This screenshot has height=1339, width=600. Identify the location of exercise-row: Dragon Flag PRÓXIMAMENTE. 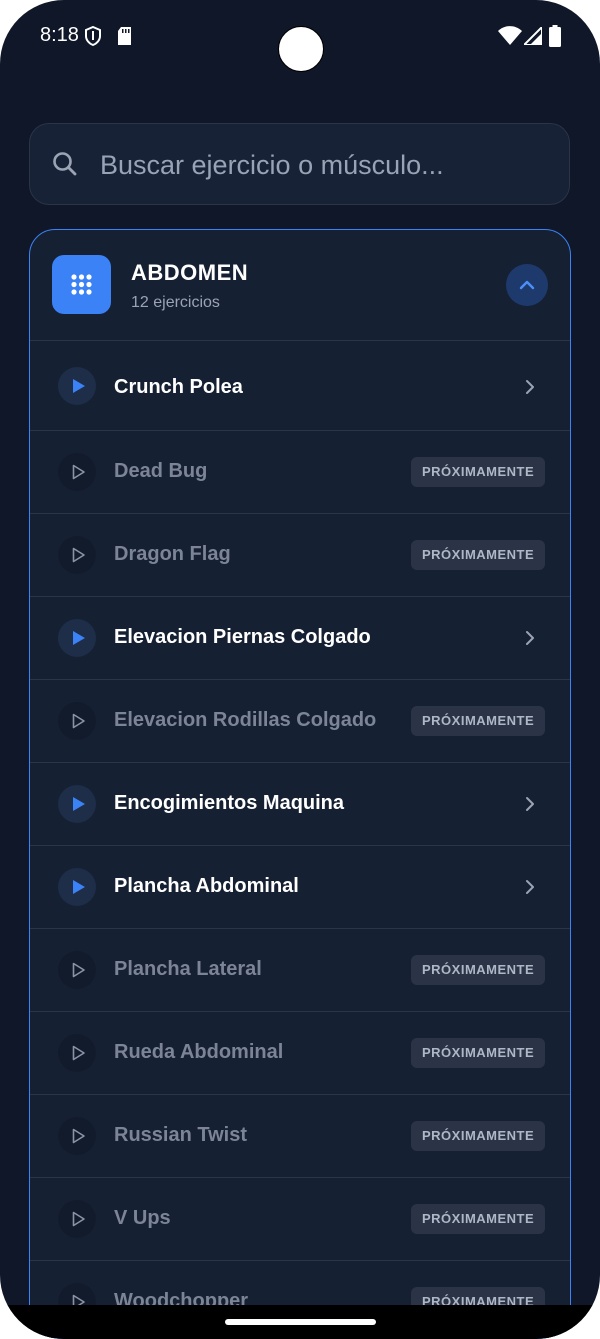
(300, 555).